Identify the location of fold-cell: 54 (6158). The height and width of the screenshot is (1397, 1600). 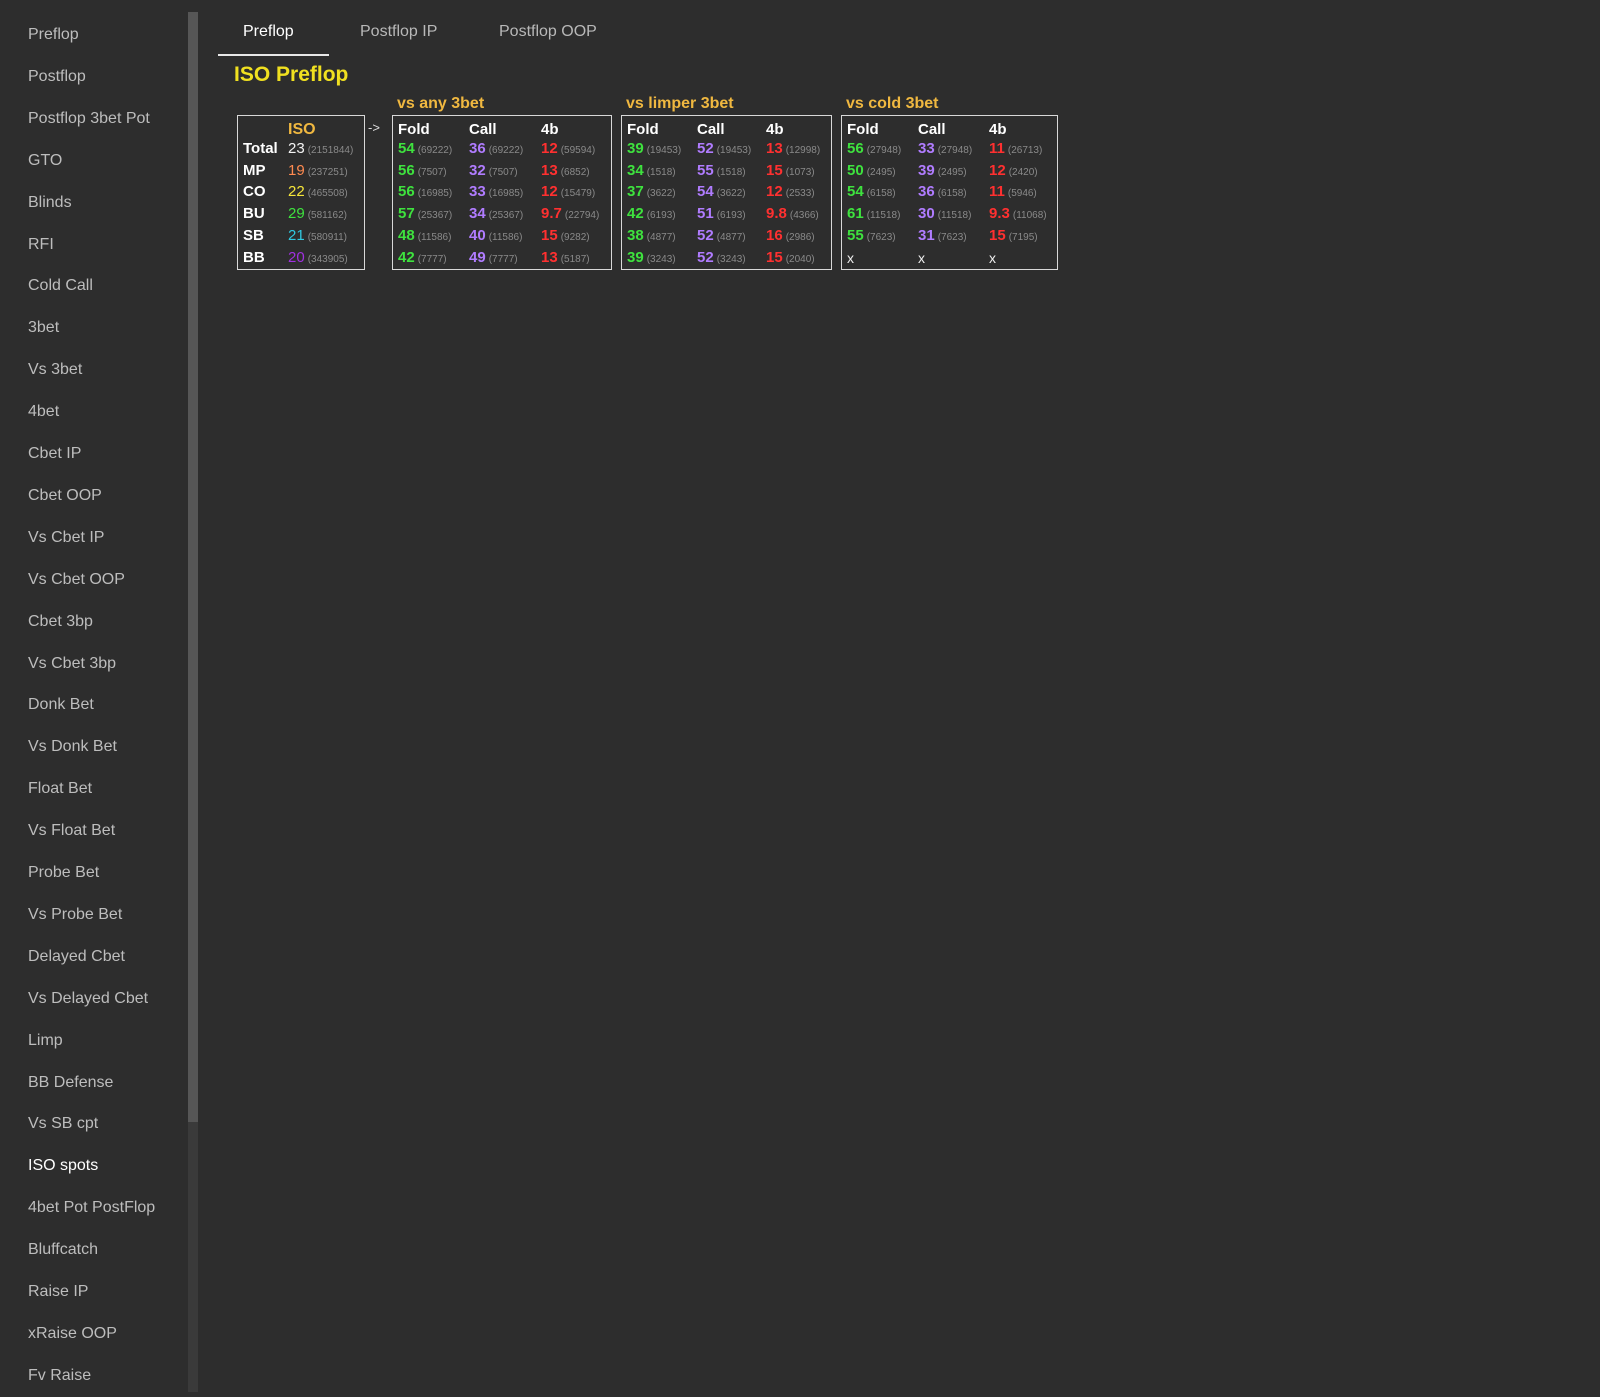
(871, 193).